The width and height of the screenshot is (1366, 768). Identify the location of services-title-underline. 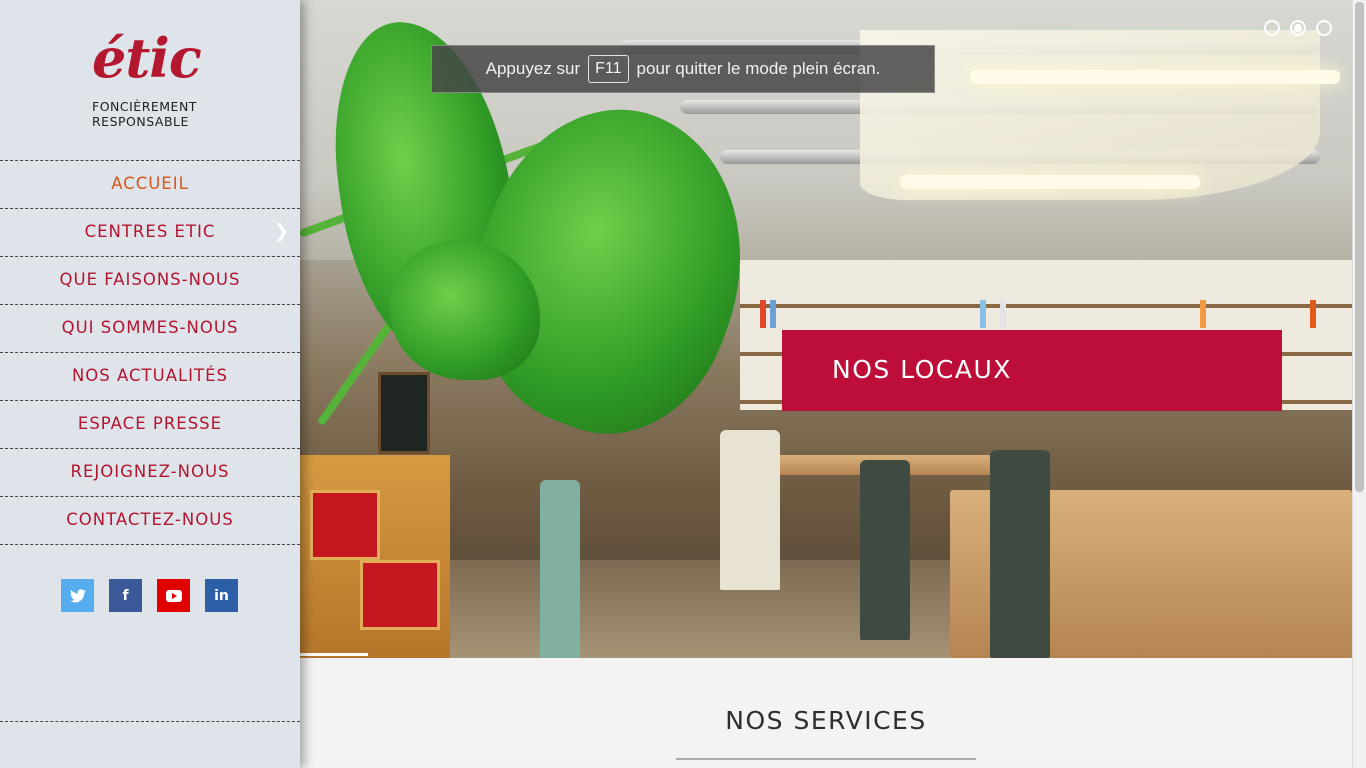
(826, 759).